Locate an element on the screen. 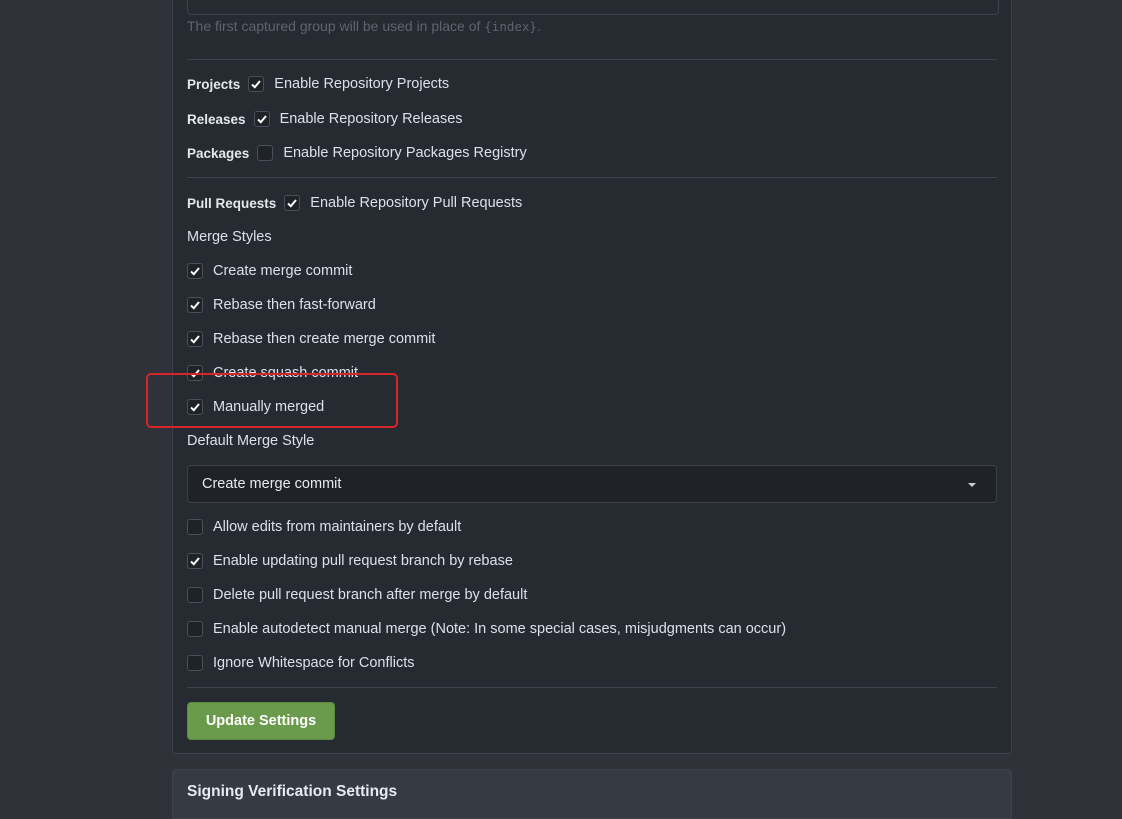  tracker-format-input is located at coordinates (593, 7).